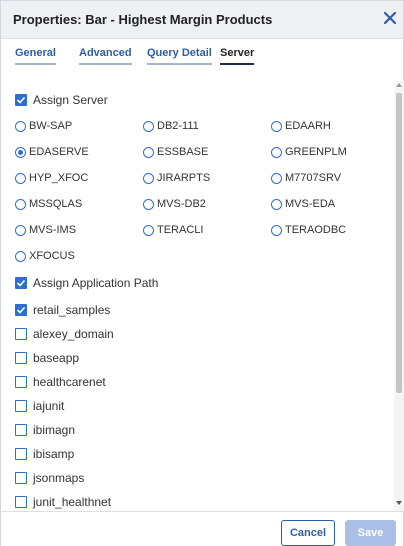 The width and height of the screenshot is (404, 546). I want to click on server-radio-mvs-db2: MVS-DB2, so click(174, 204).